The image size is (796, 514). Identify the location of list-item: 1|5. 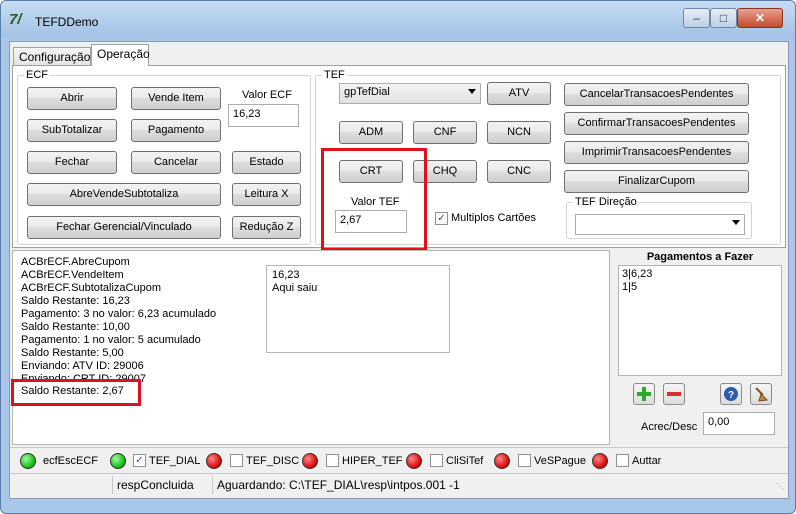
(630, 287).